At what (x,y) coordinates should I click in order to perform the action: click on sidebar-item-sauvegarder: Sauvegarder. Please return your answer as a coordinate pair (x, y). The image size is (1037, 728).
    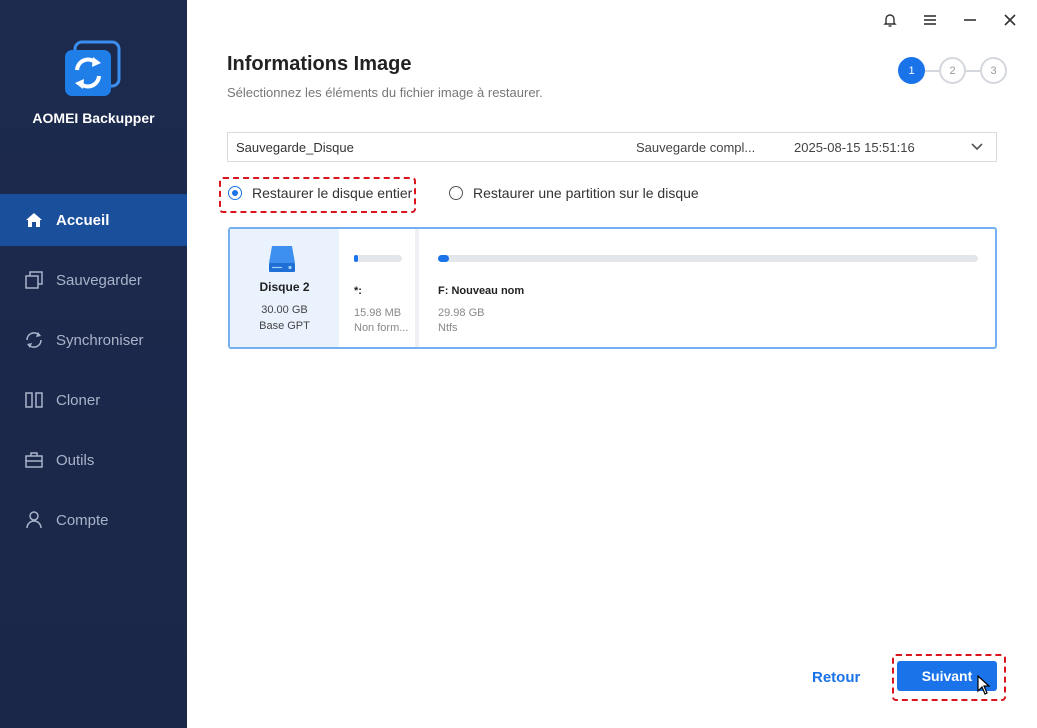
    Looking at the image, I should click on (93, 280).